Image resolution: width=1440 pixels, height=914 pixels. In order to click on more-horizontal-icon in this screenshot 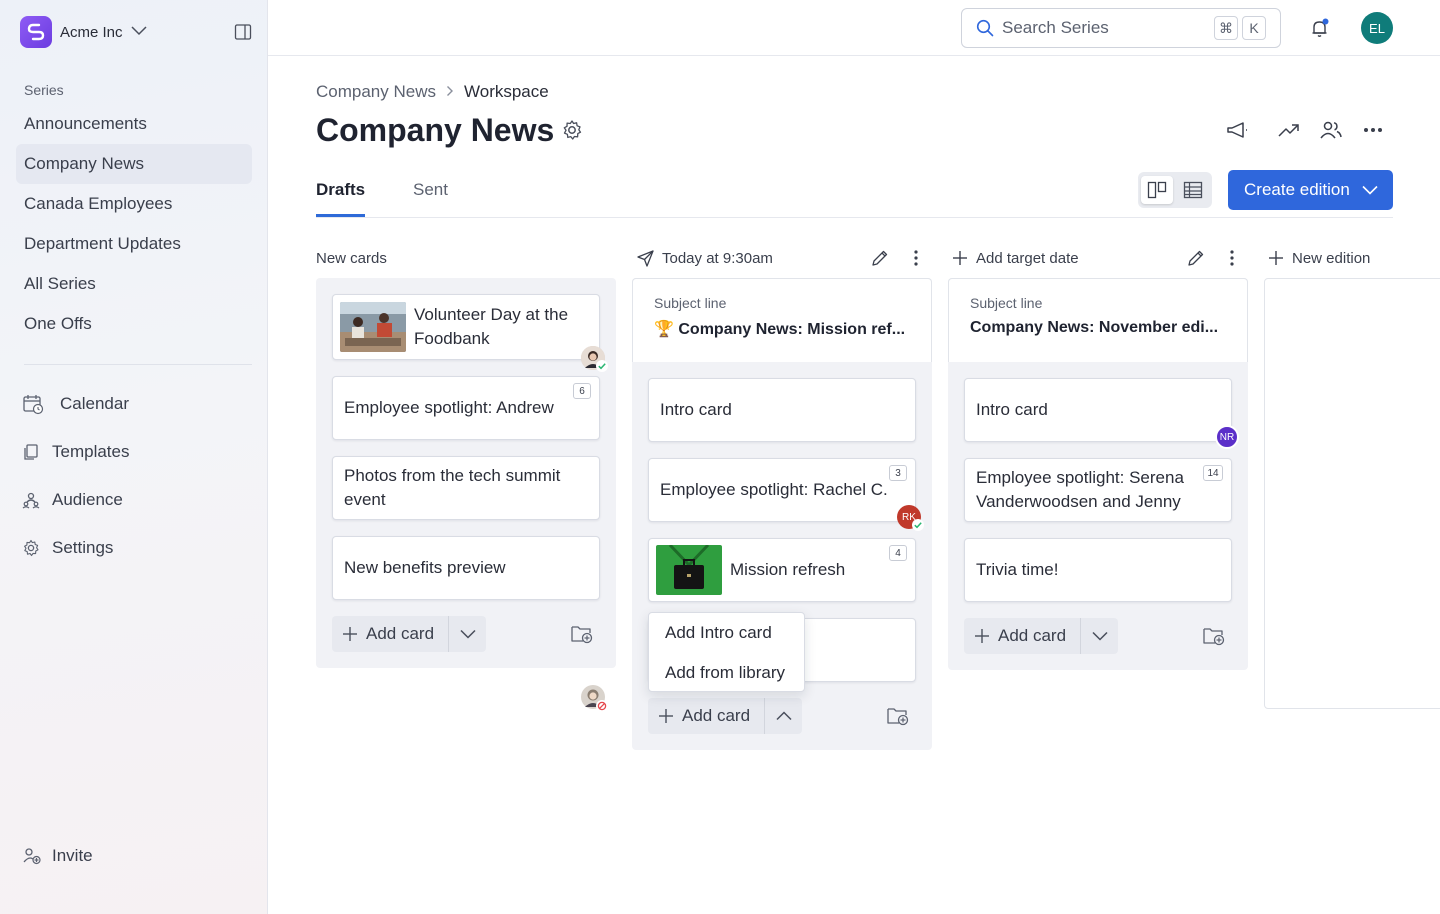, I will do `click(1373, 130)`.